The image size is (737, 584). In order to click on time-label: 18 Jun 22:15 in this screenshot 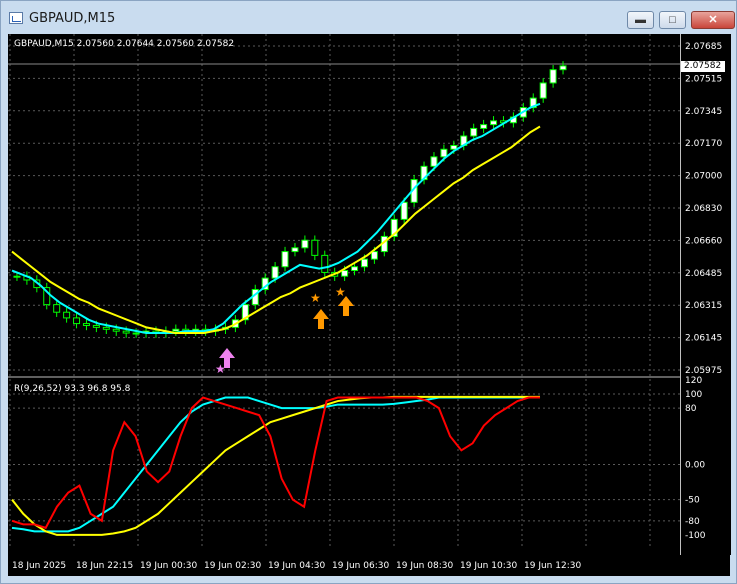, I will do `click(104, 566)`.